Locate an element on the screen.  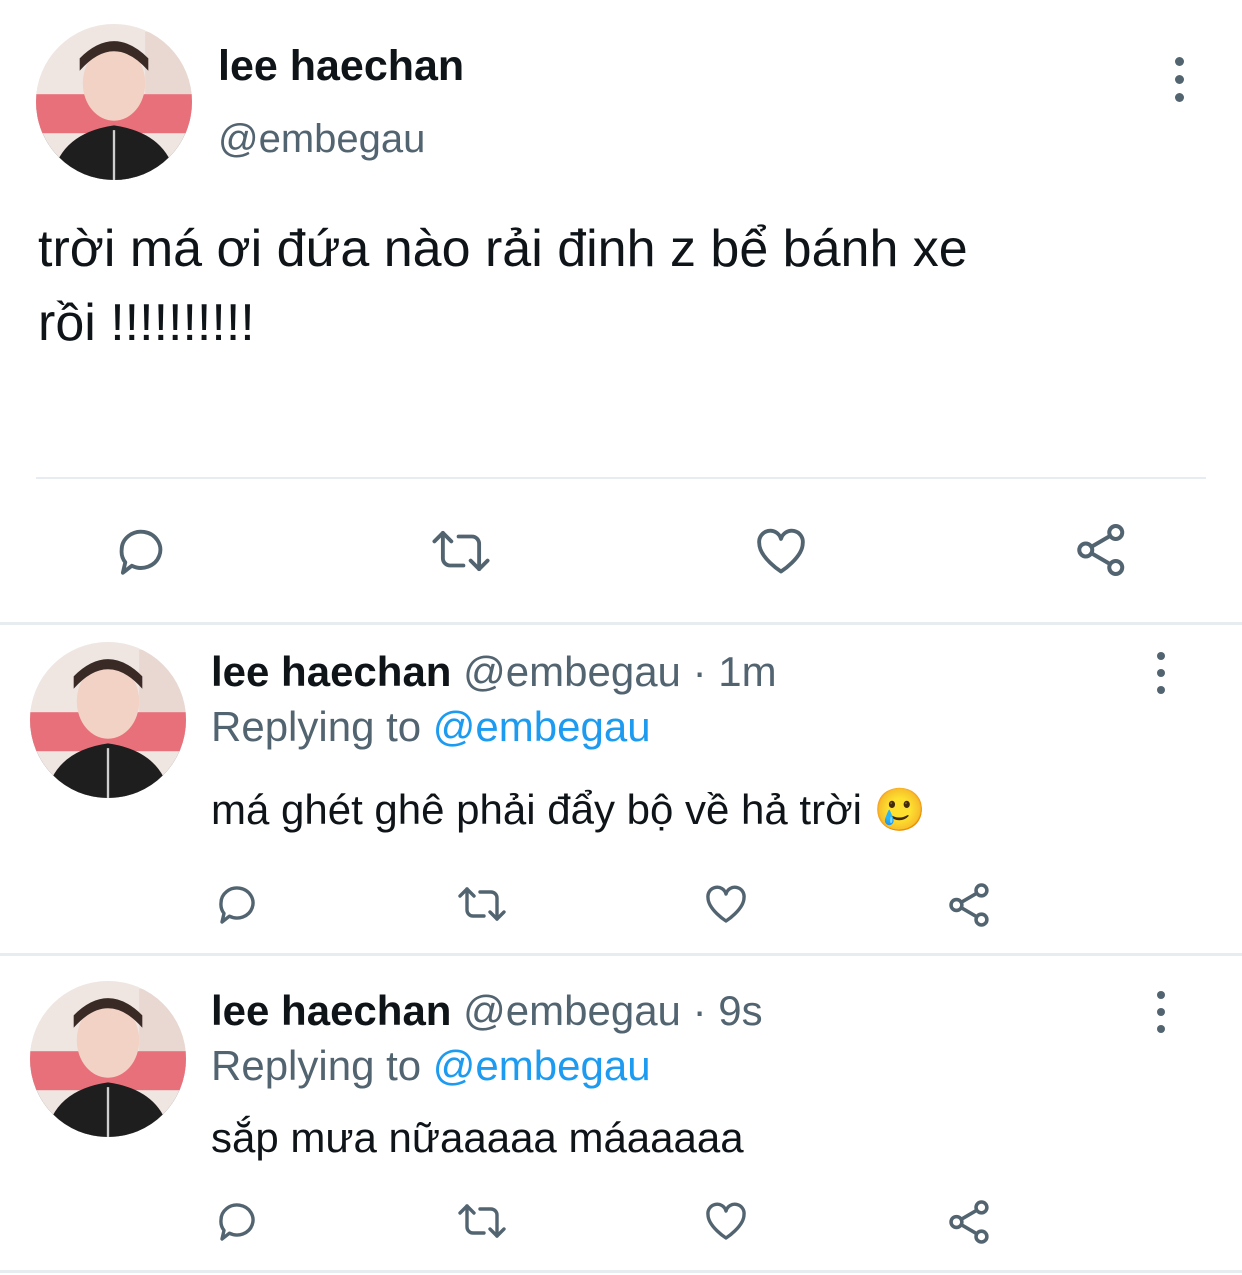
reply-header: lee haechan @embegau · 9s is located at coordinates (487, 1011).